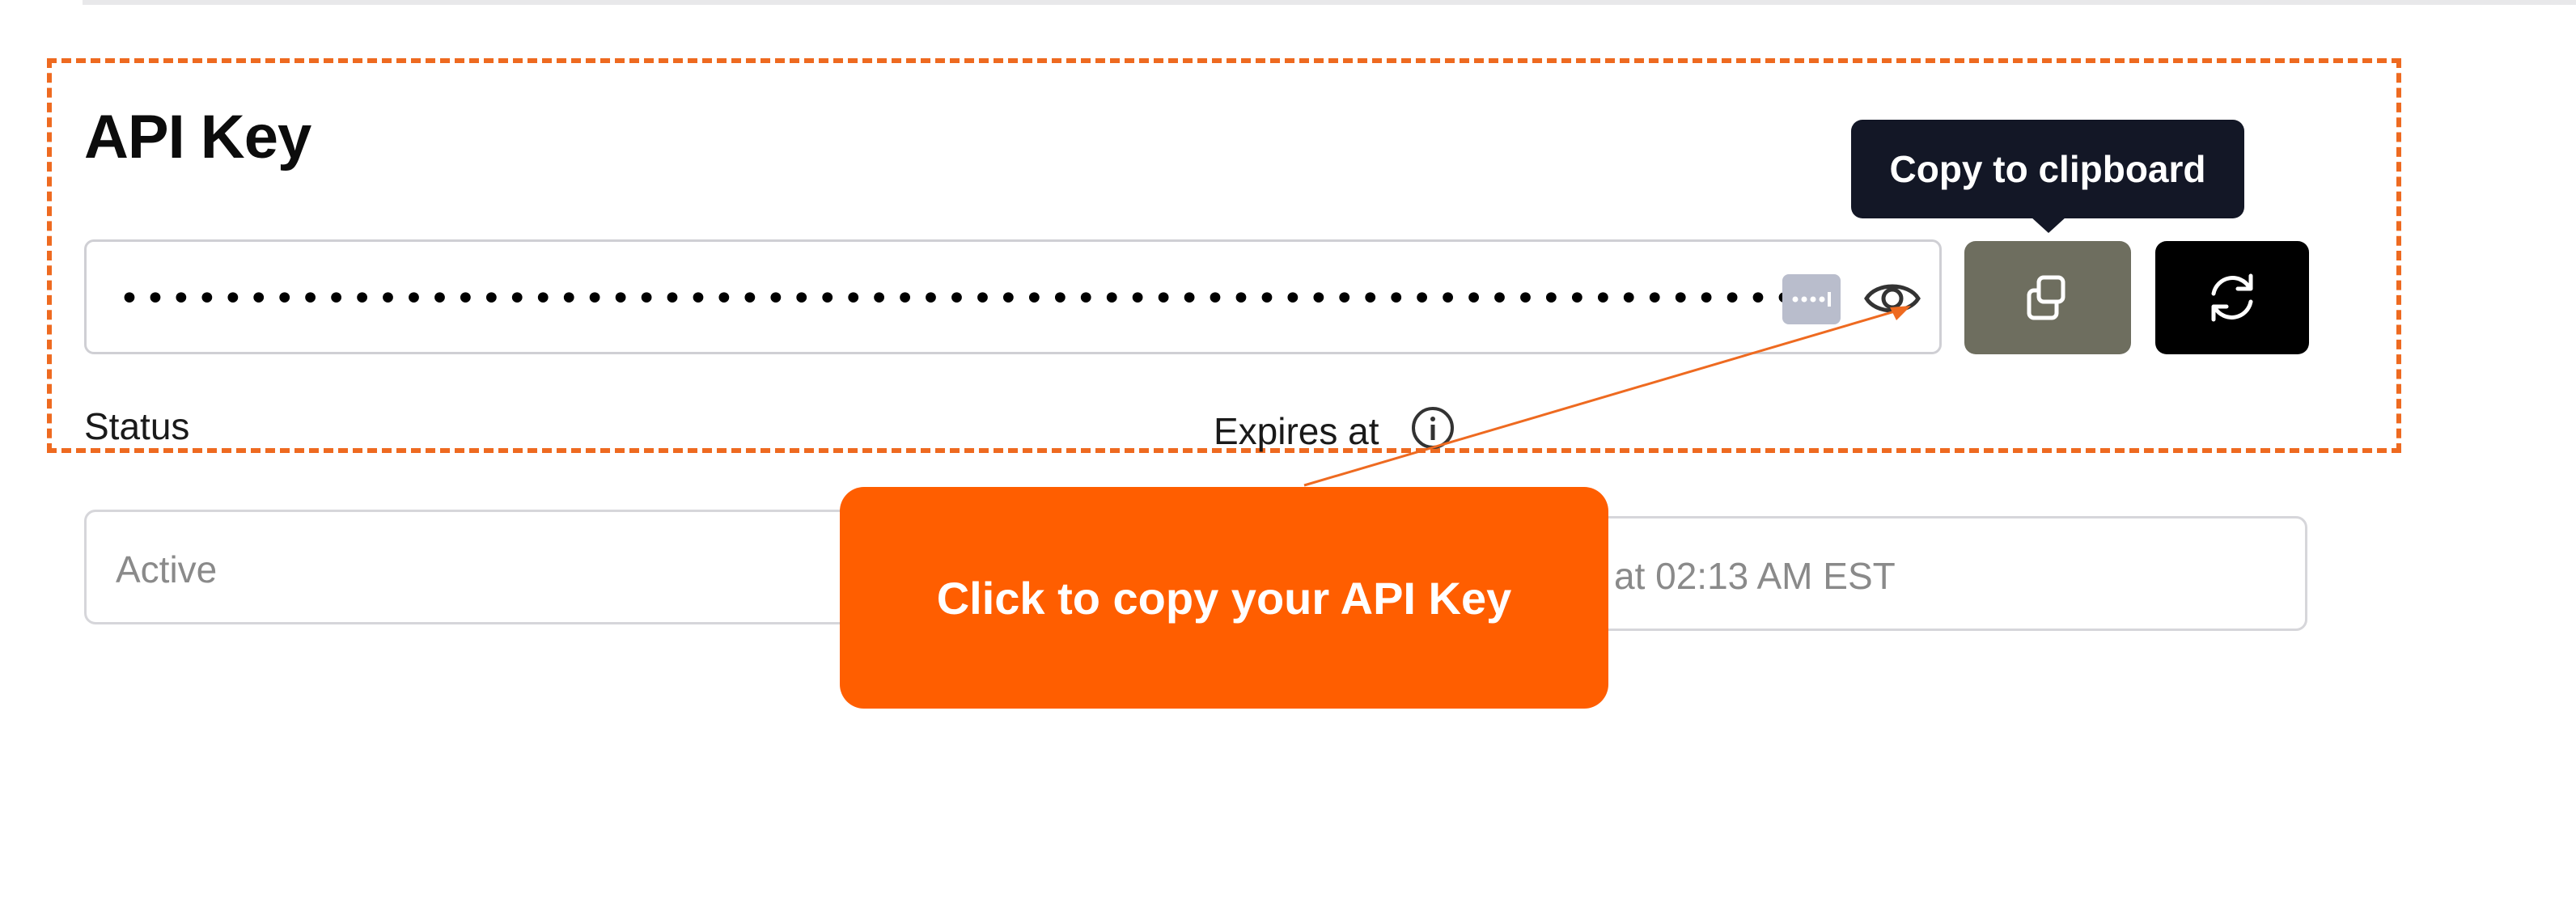 The width and height of the screenshot is (2576, 910). What do you see at coordinates (1296, 431) in the screenshot?
I see `expires-at-label: Expires at` at bounding box center [1296, 431].